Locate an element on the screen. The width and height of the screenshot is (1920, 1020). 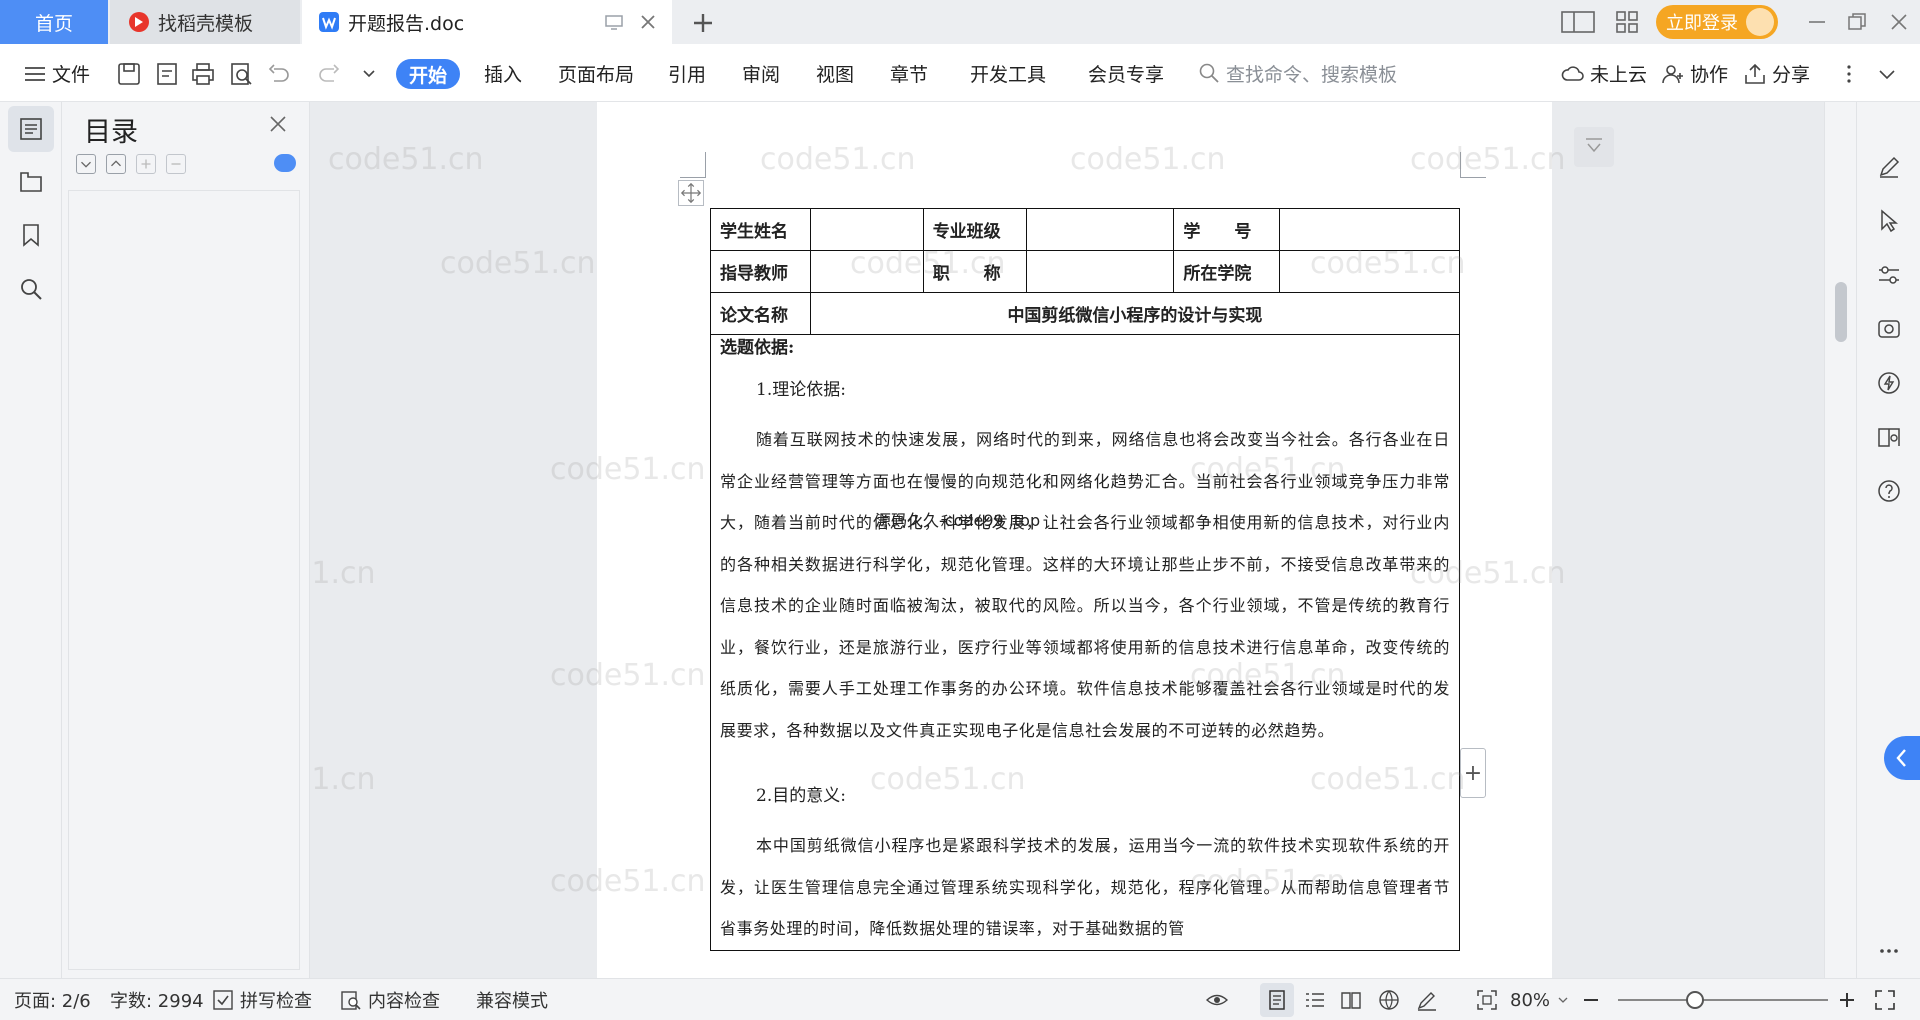
more-vertical-icon is located at coordinates (1849, 74).